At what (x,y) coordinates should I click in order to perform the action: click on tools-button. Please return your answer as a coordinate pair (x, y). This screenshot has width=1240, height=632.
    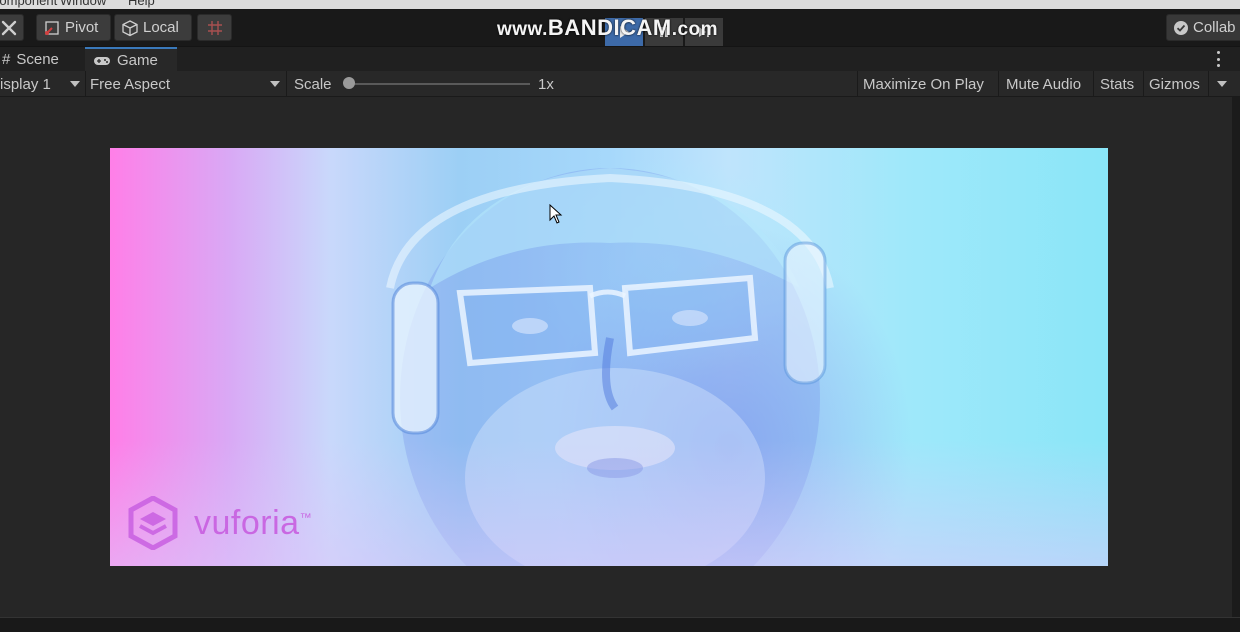
    Looking at the image, I should click on (12, 27).